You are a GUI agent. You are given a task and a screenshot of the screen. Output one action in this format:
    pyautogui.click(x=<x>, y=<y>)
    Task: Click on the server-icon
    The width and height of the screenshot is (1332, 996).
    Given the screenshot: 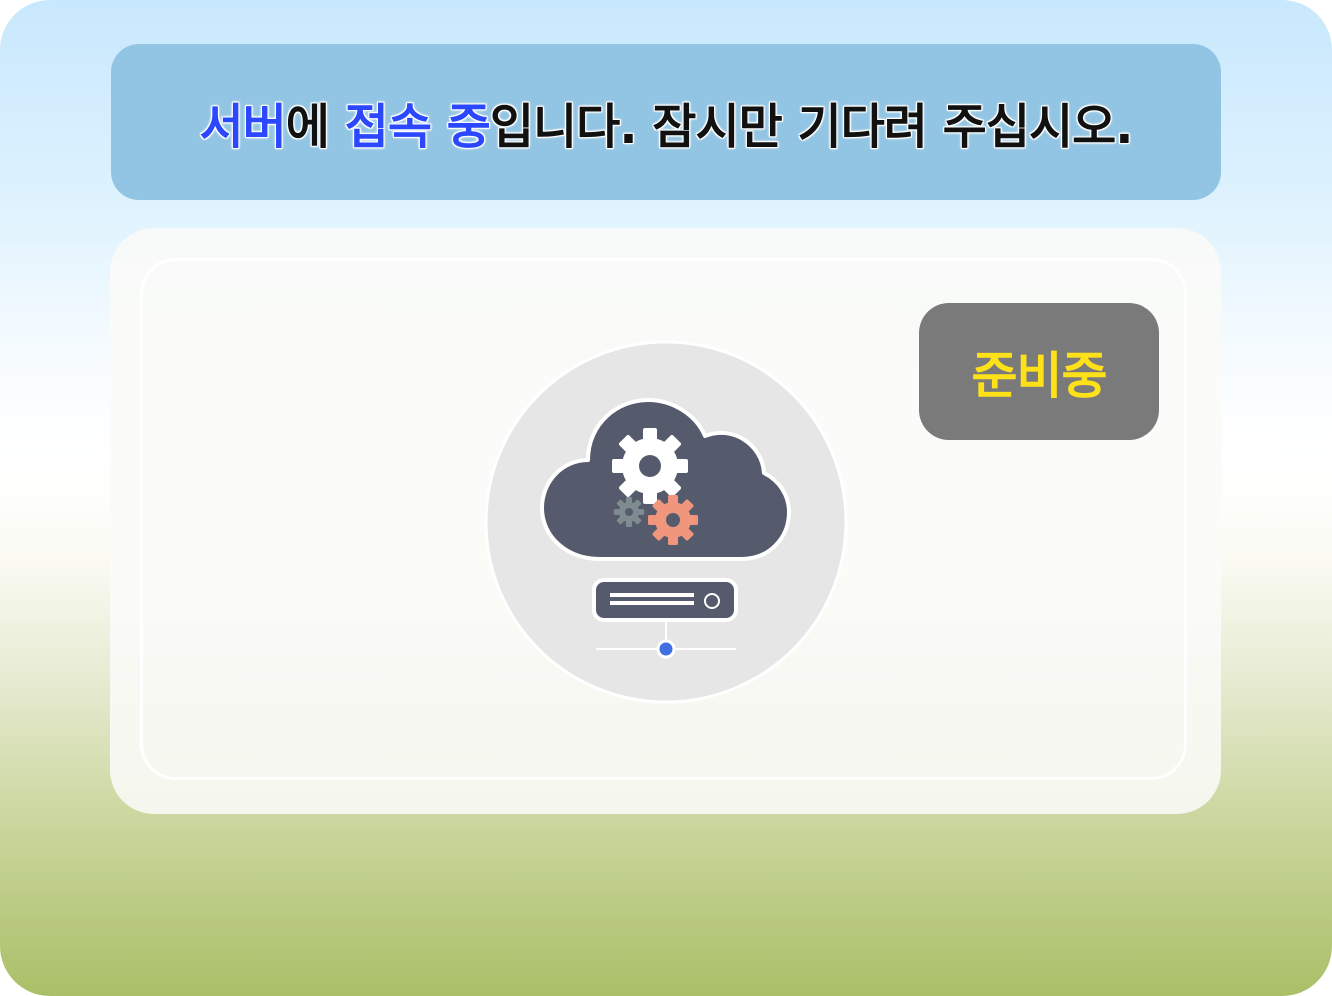 What is the action you would take?
    pyautogui.click(x=665, y=600)
    